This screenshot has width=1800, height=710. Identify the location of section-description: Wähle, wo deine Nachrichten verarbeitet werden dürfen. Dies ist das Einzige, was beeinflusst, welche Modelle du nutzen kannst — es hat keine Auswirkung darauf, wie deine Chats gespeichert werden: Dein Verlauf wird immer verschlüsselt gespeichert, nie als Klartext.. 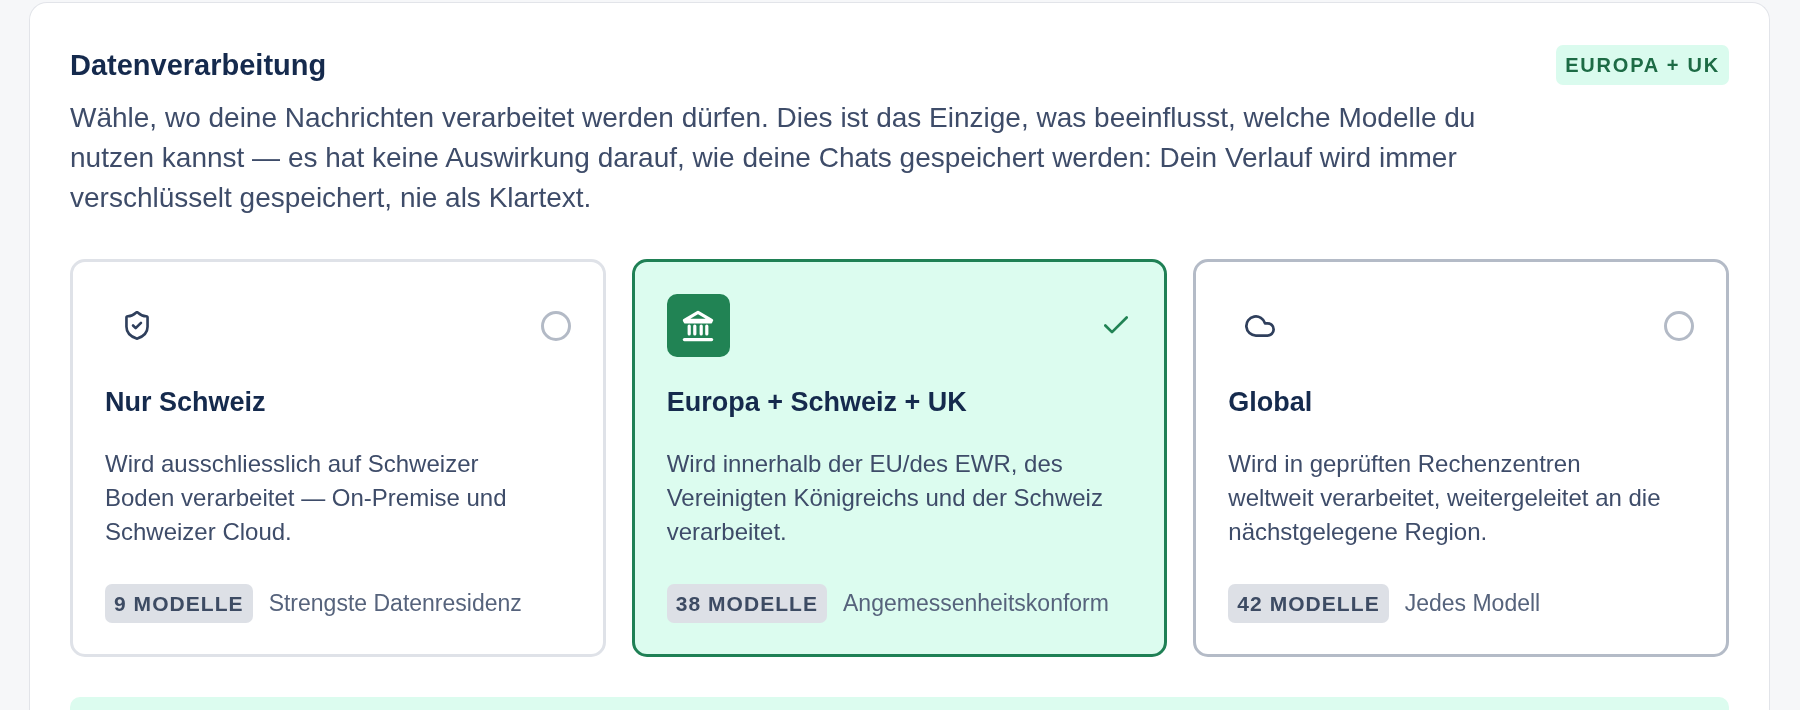
(773, 158).